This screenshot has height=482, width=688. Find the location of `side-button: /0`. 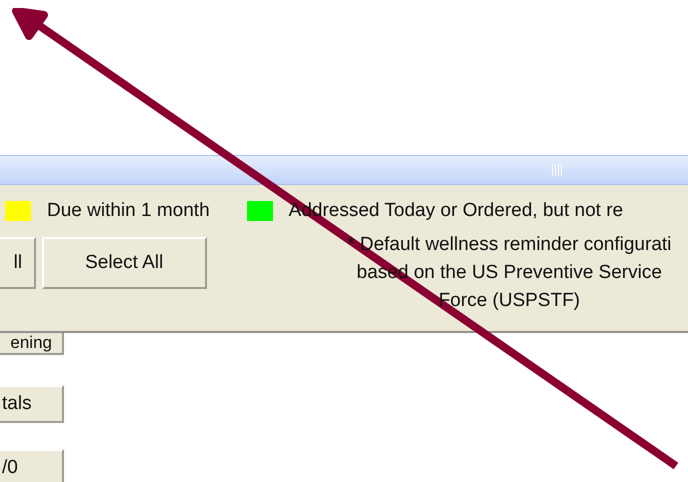

side-button: /0 is located at coordinates (32, 465).